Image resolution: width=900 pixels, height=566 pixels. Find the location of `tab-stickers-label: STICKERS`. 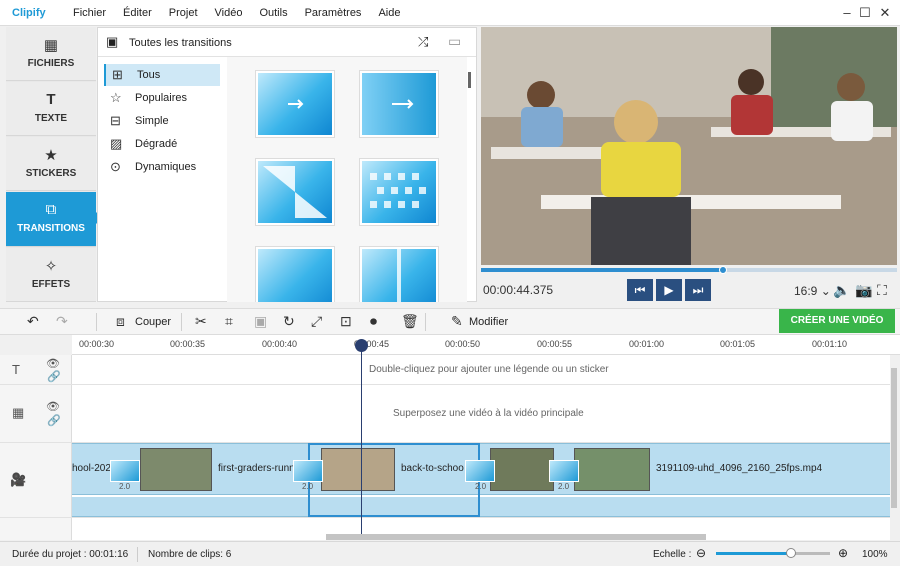

tab-stickers-label: STICKERS is located at coordinates (51, 173).